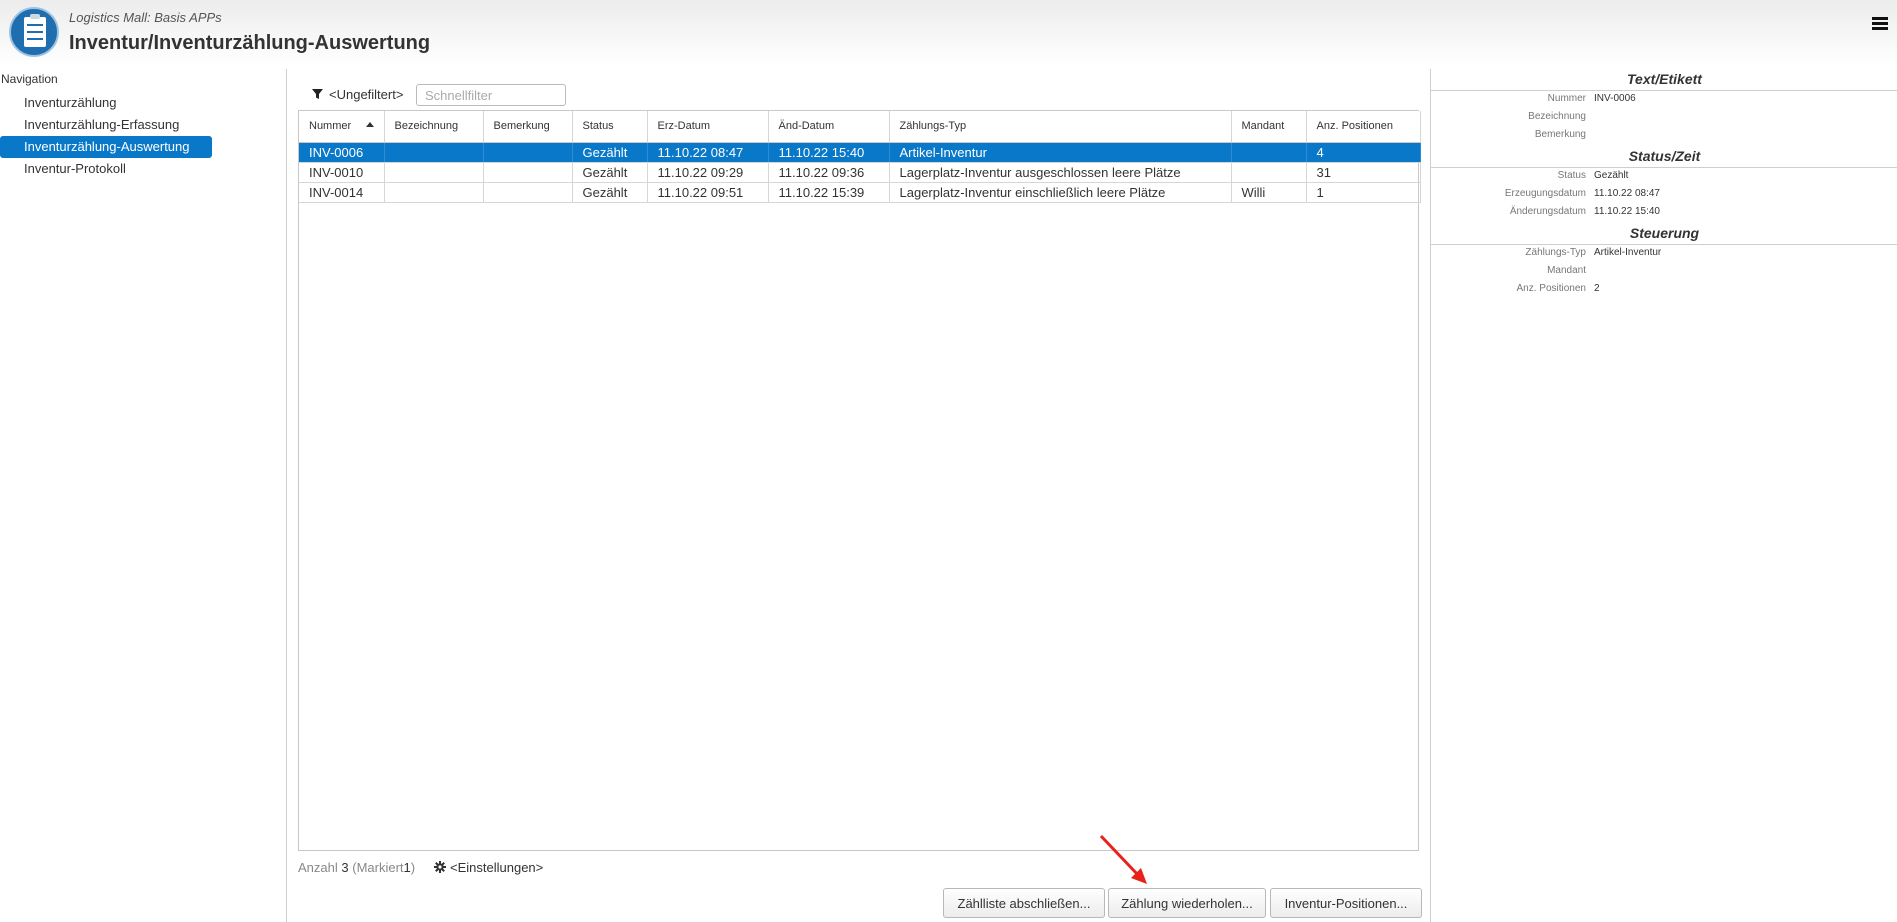  Describe the element at coordinates (491, 95) in the screenshot. I see `quick-filter-input` at that location.